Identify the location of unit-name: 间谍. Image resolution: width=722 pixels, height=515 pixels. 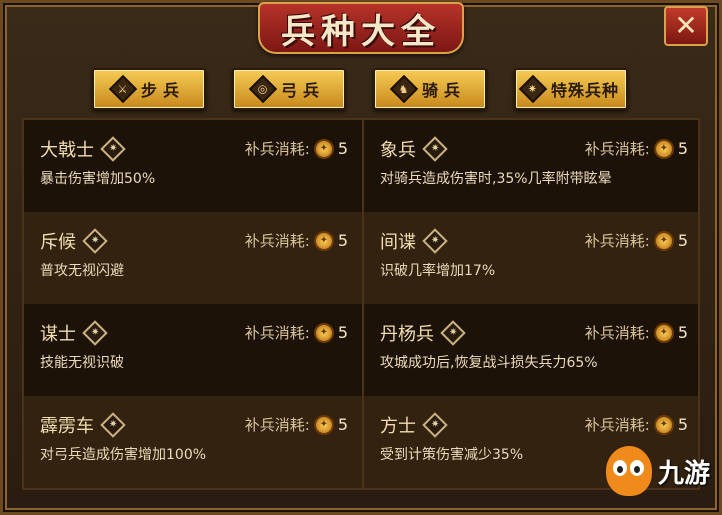
(398, 242).